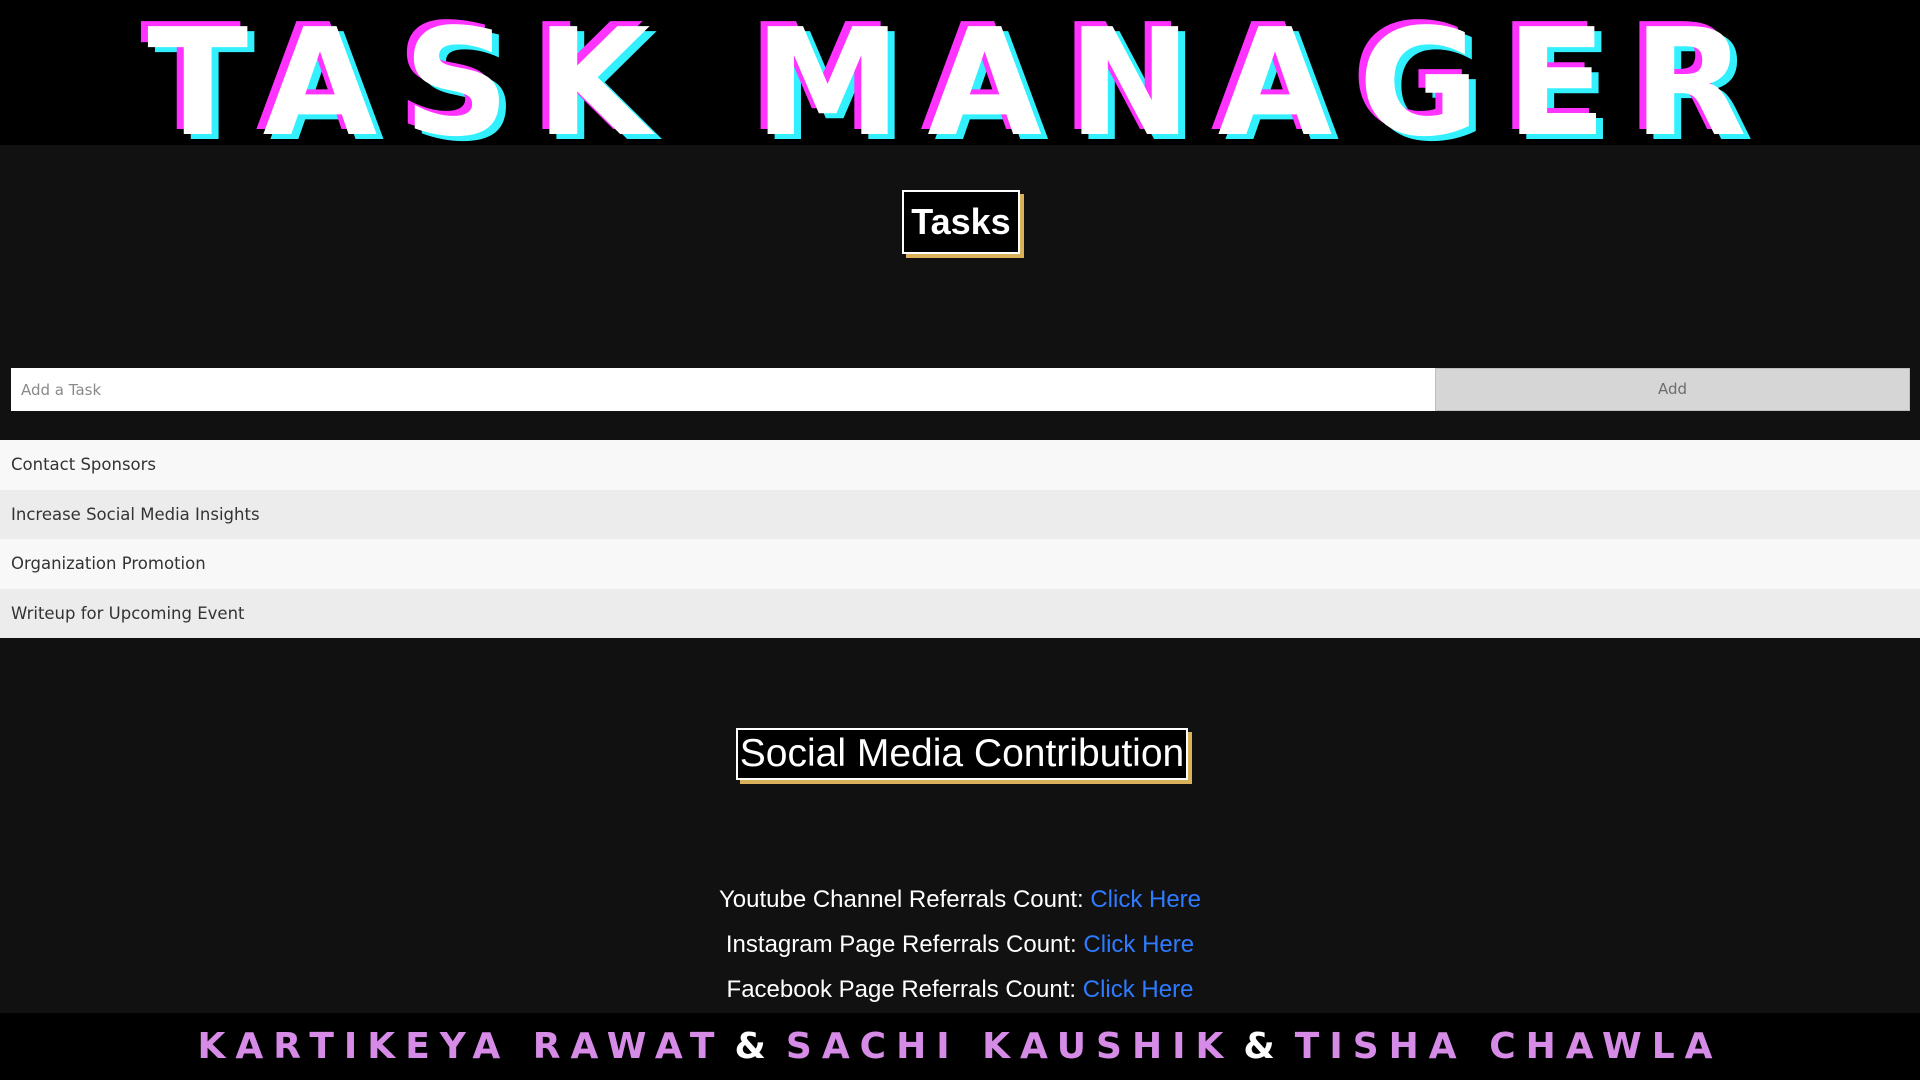  I want to click on task-input, so click(723, 389).